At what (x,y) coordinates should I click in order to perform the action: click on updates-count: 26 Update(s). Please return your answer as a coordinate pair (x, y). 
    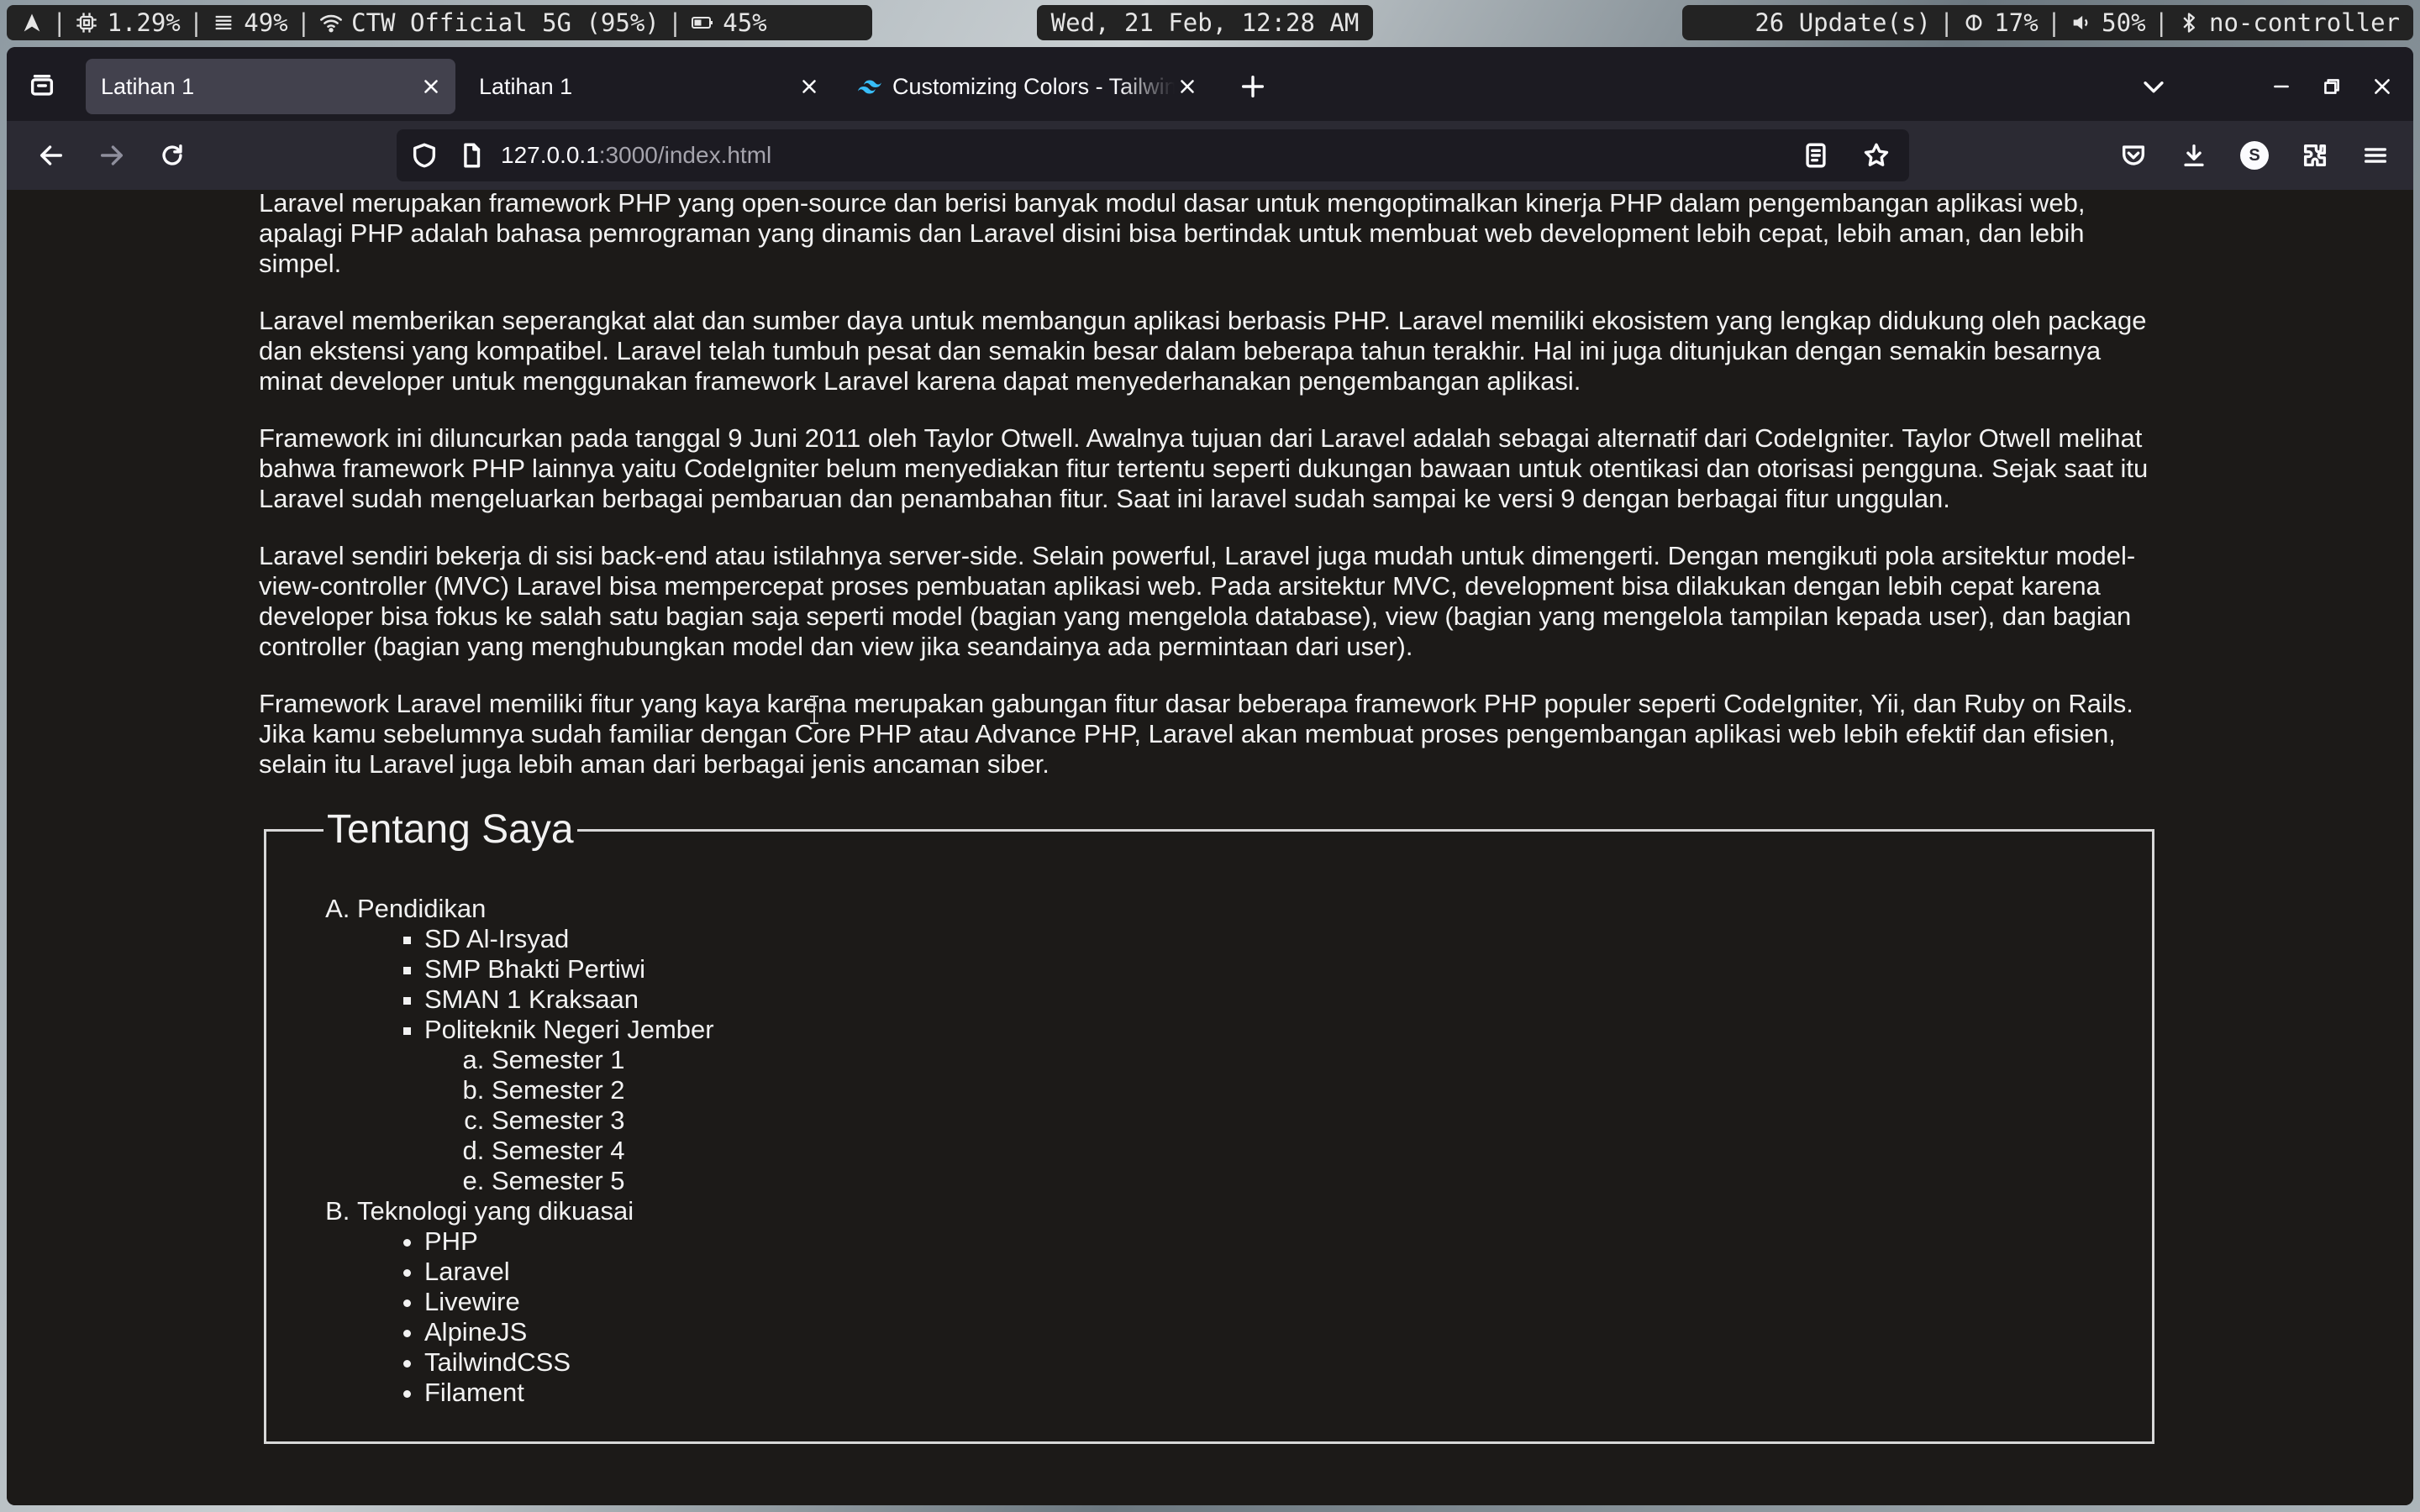
    Looking at the image, I should click on (1843, 22).